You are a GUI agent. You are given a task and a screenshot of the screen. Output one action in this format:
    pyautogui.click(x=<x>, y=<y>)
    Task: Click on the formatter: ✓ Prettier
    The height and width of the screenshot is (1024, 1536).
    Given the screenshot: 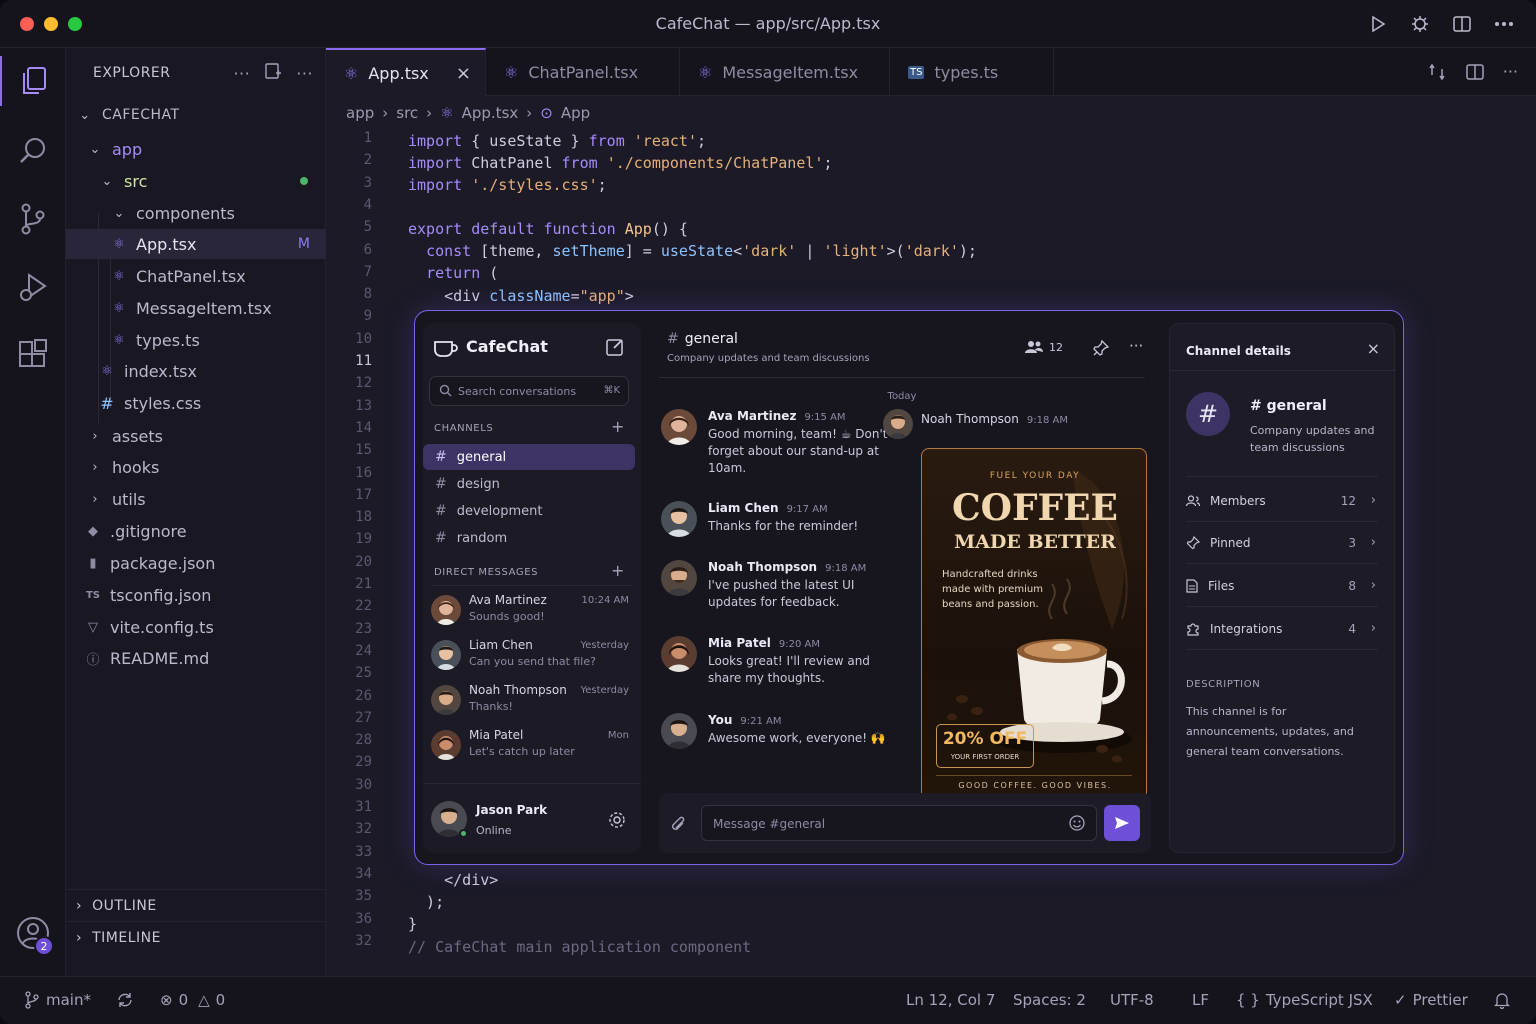 What is the action you would take?
    pyautogui.click(x=1431, y=1000)
    